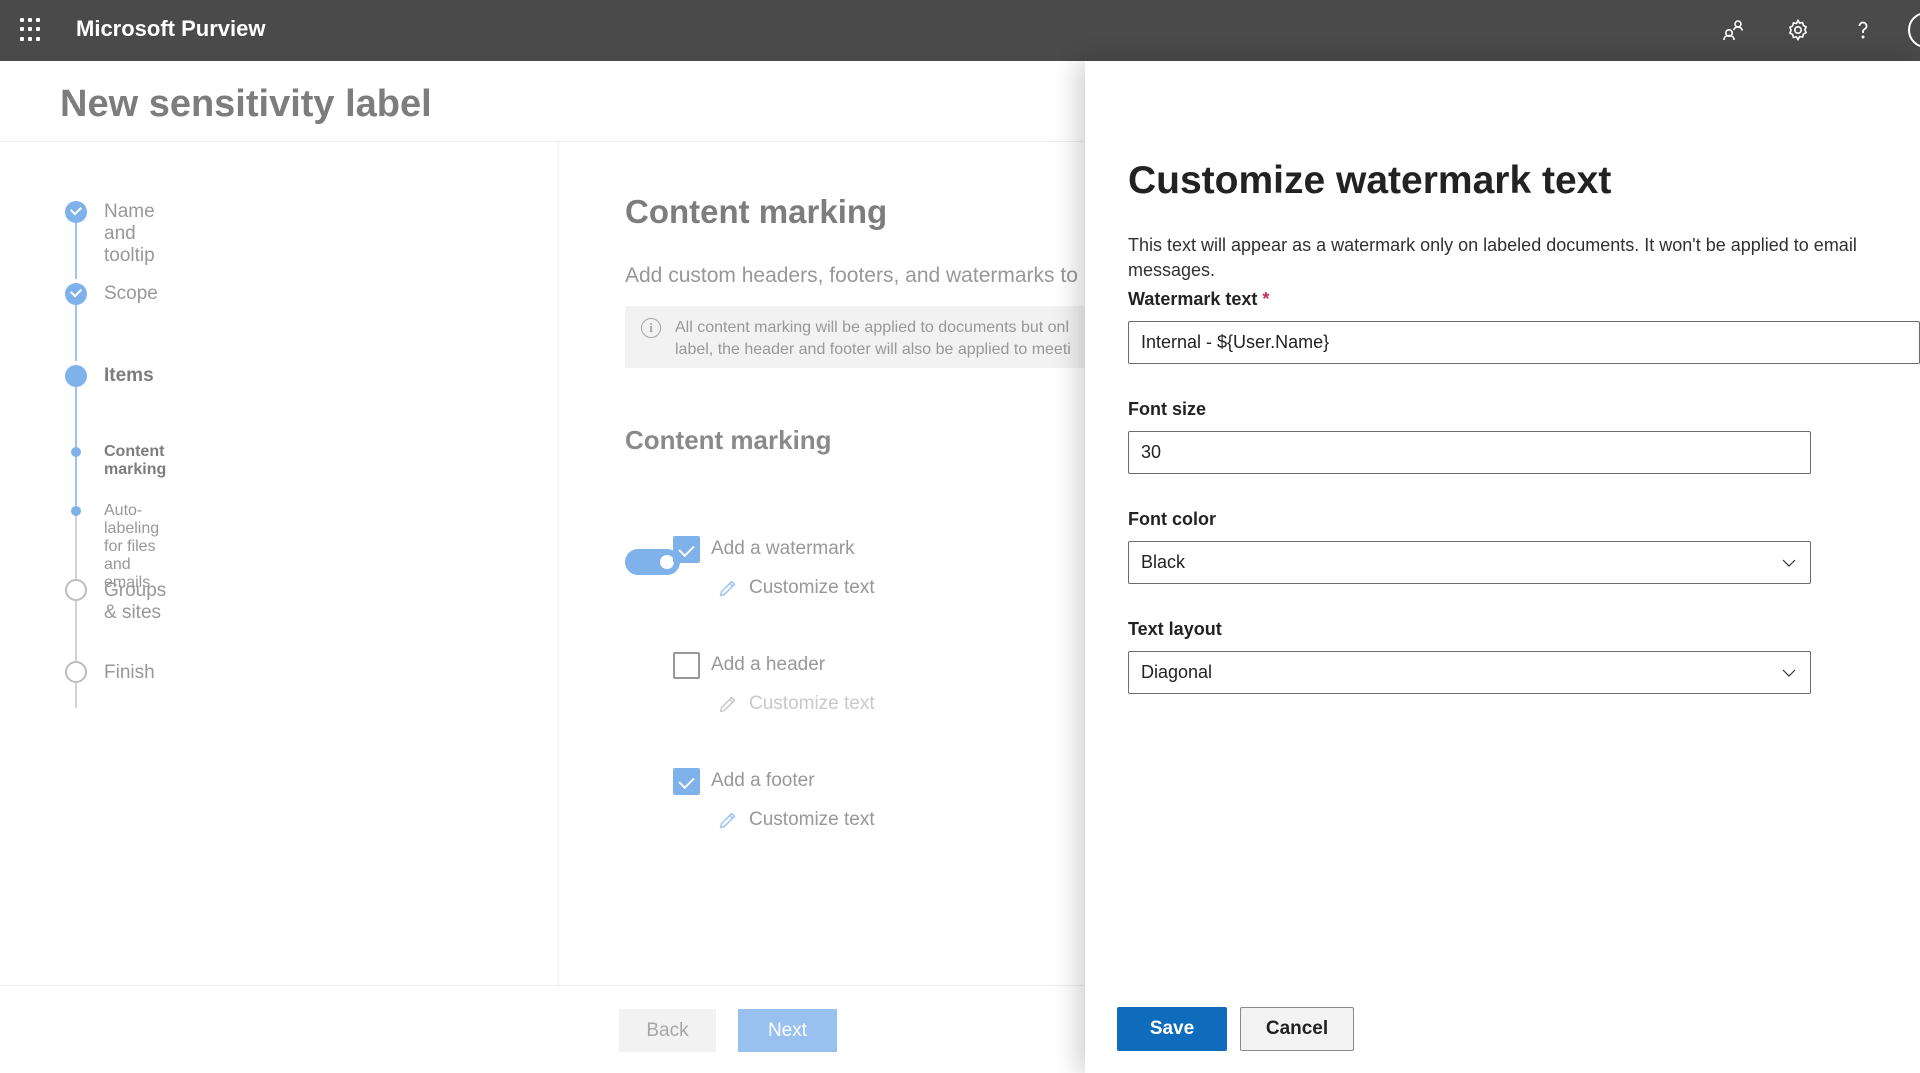  What do you see at coordinates (1175, 629) in the screenshot?
I see `text-layout-label: Text layout` at bounding box center [1175, 629].